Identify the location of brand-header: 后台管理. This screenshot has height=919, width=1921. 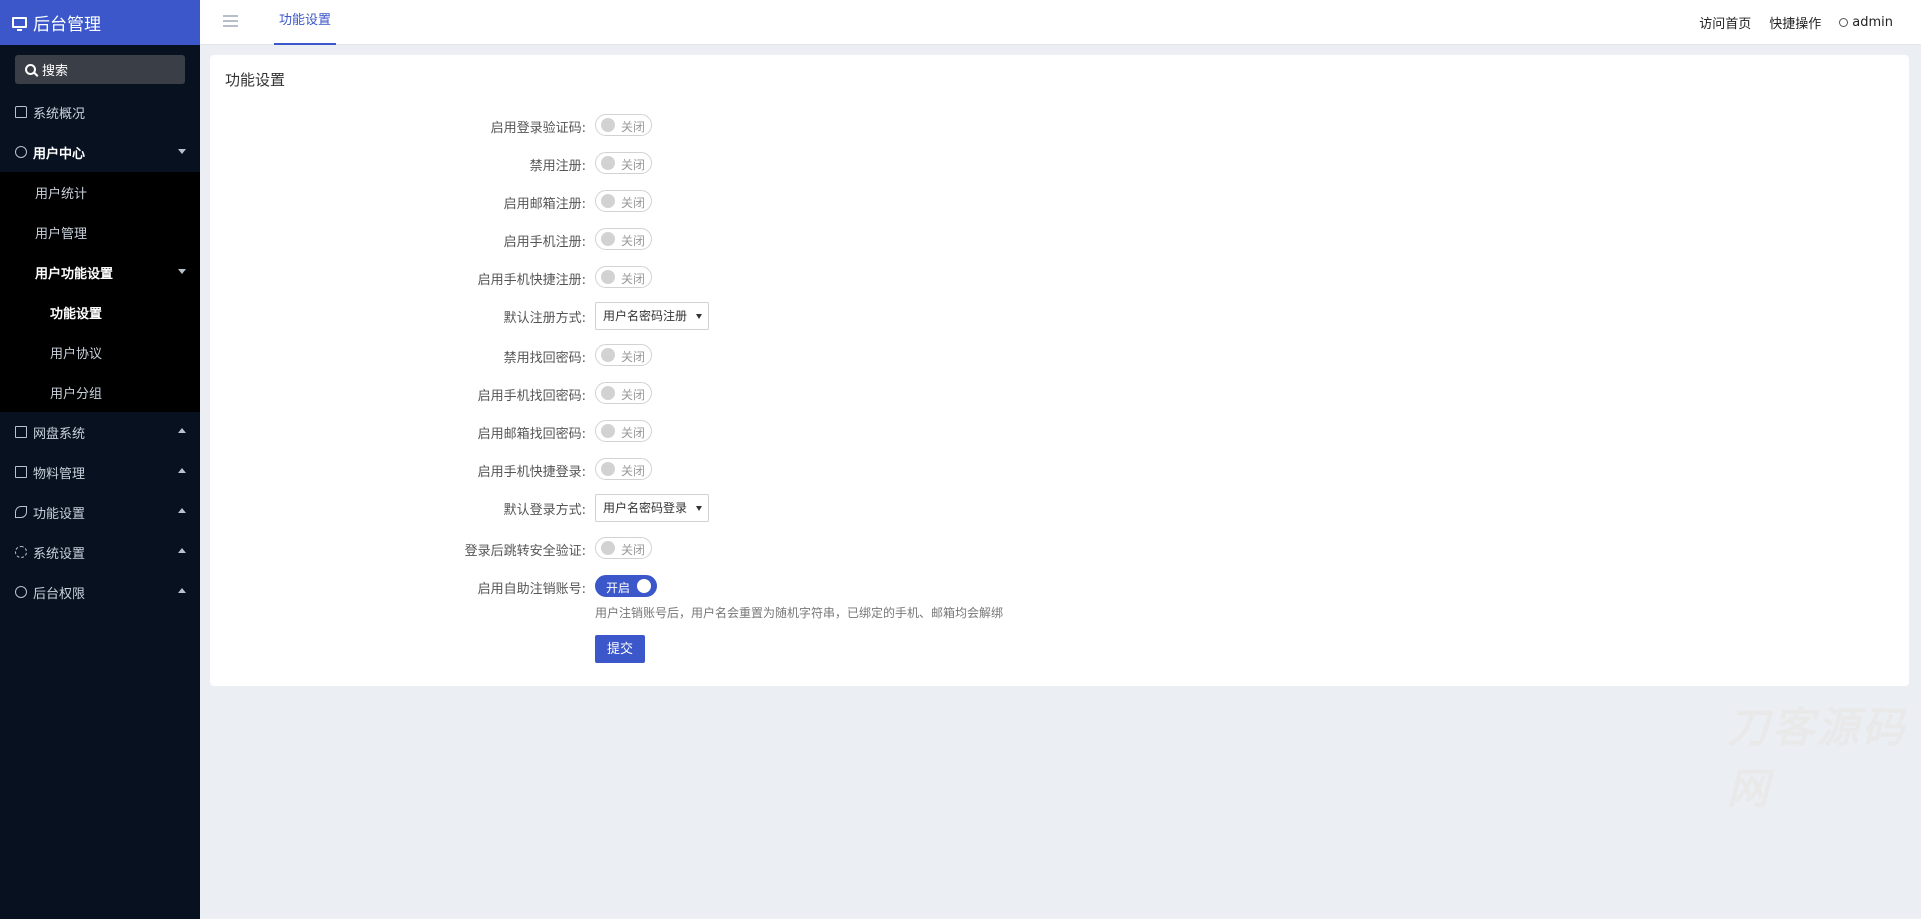
(100, 22).